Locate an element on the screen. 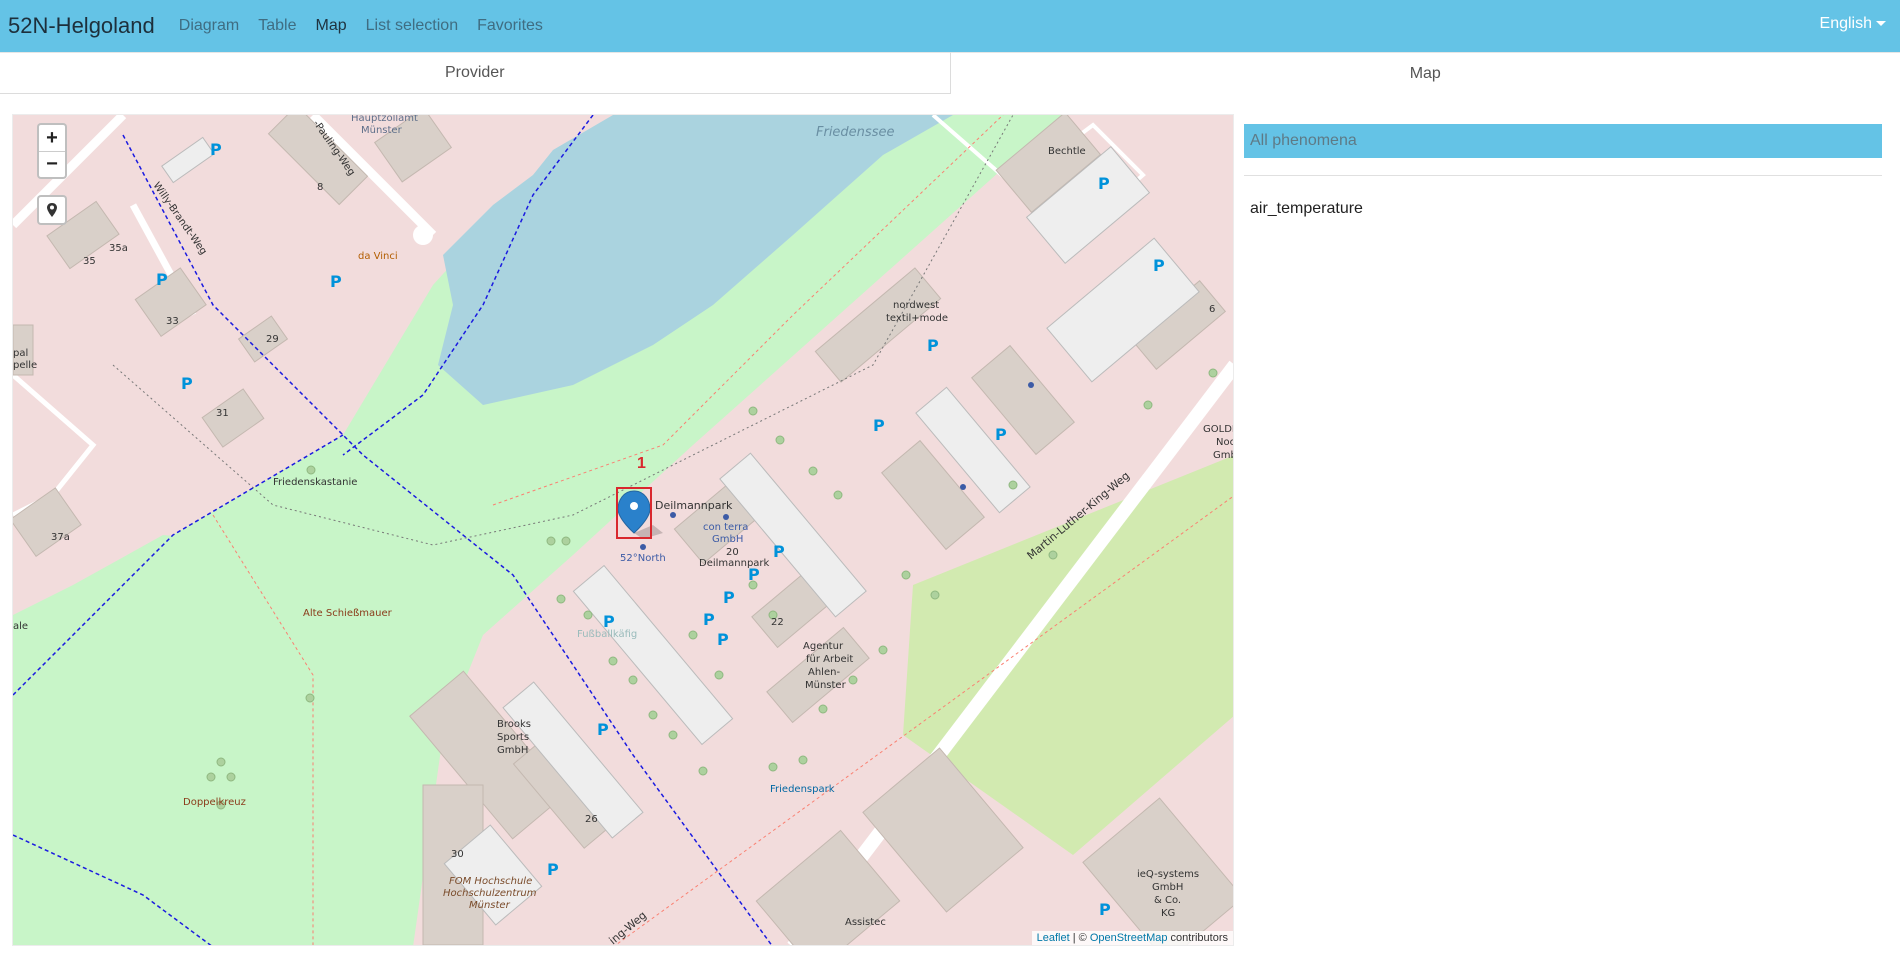 The image size is (1900, 956). zoom-in-button: + is located at coordinates (52, 138).